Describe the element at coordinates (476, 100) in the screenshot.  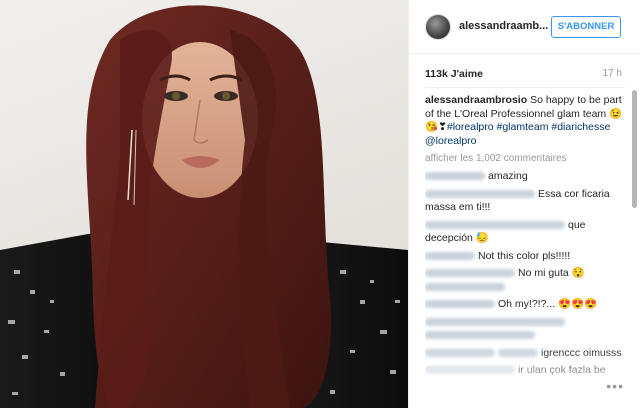
I see `caption-username: alessandraambrosio` at that location.